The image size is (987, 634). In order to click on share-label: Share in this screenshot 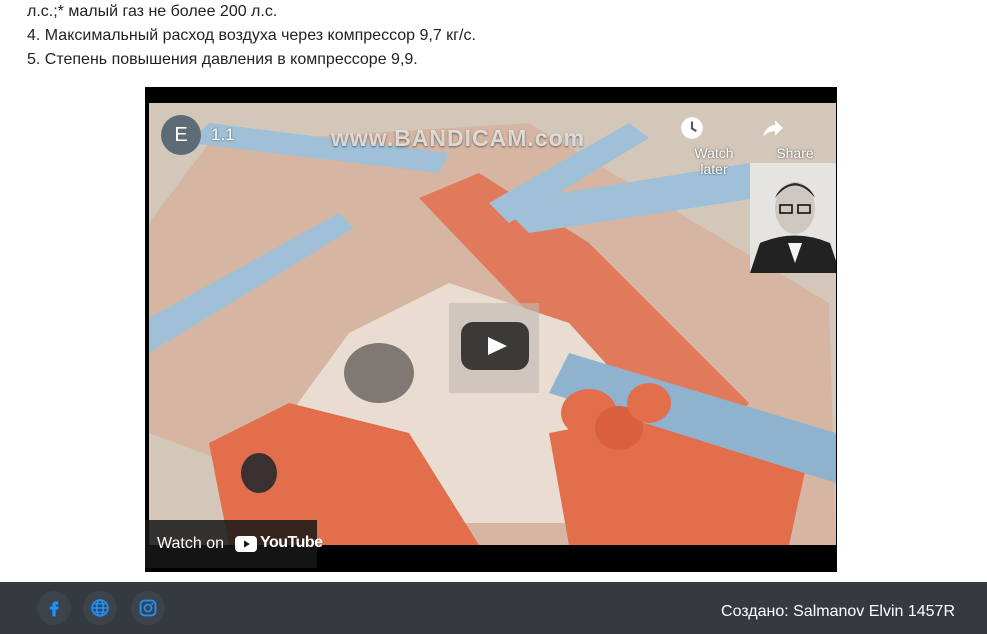, I will do `click(795, 153)`.